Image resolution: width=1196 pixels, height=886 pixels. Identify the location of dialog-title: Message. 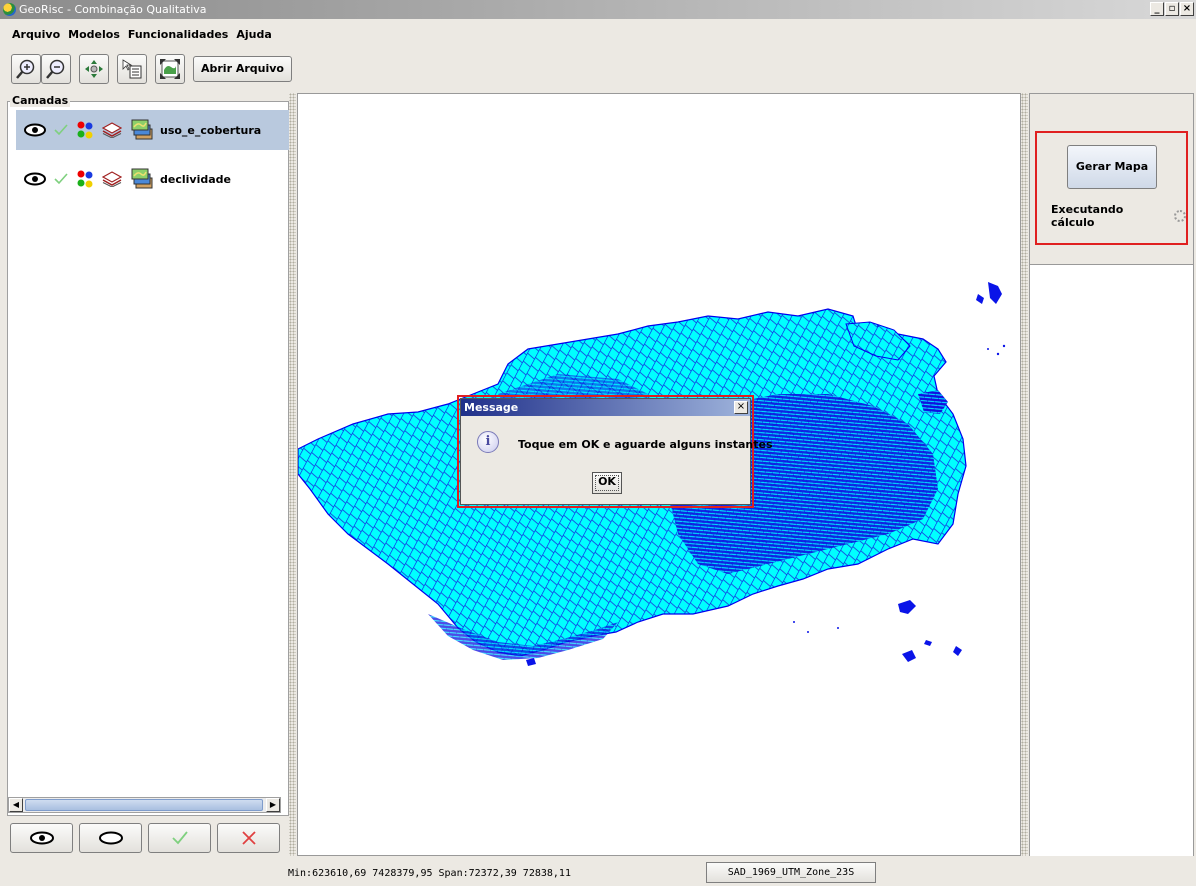
(605, 407).